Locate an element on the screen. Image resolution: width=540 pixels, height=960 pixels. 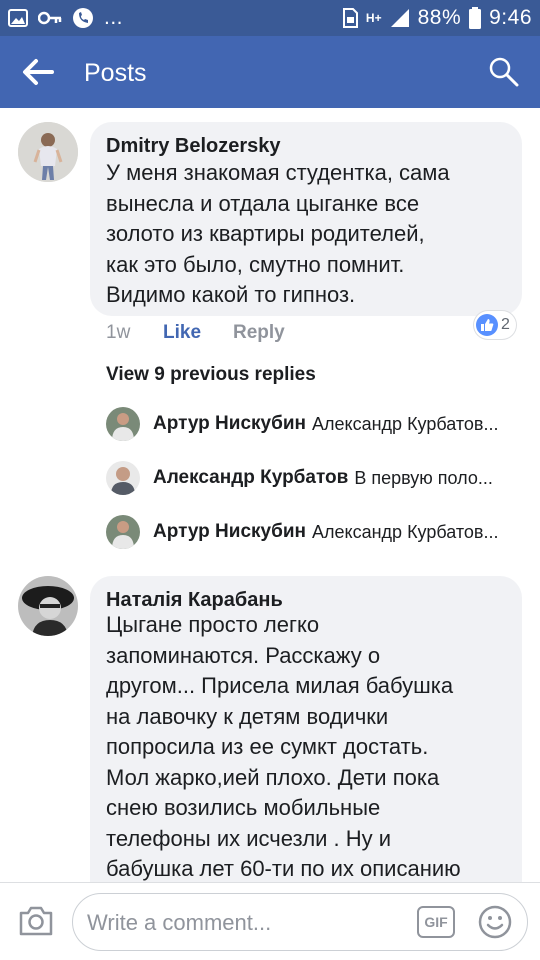
comment-composer: GIF is located at coordinates (270, 921).